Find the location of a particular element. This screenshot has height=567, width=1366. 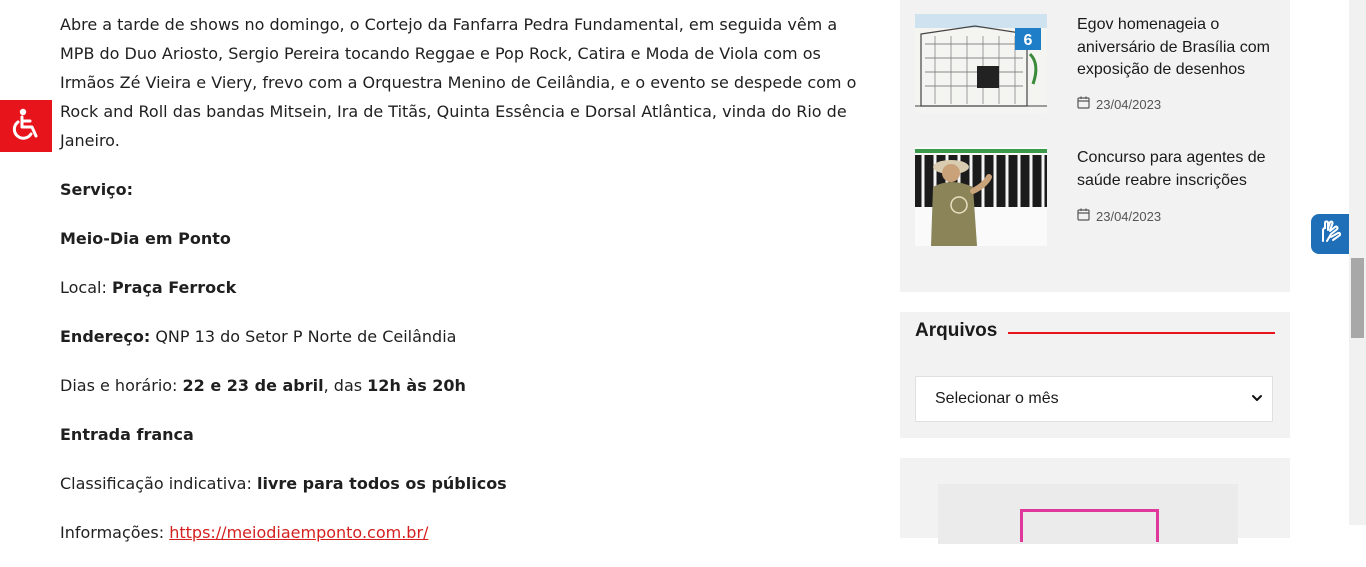

banner-frame is located at coordinates (1089, 525).